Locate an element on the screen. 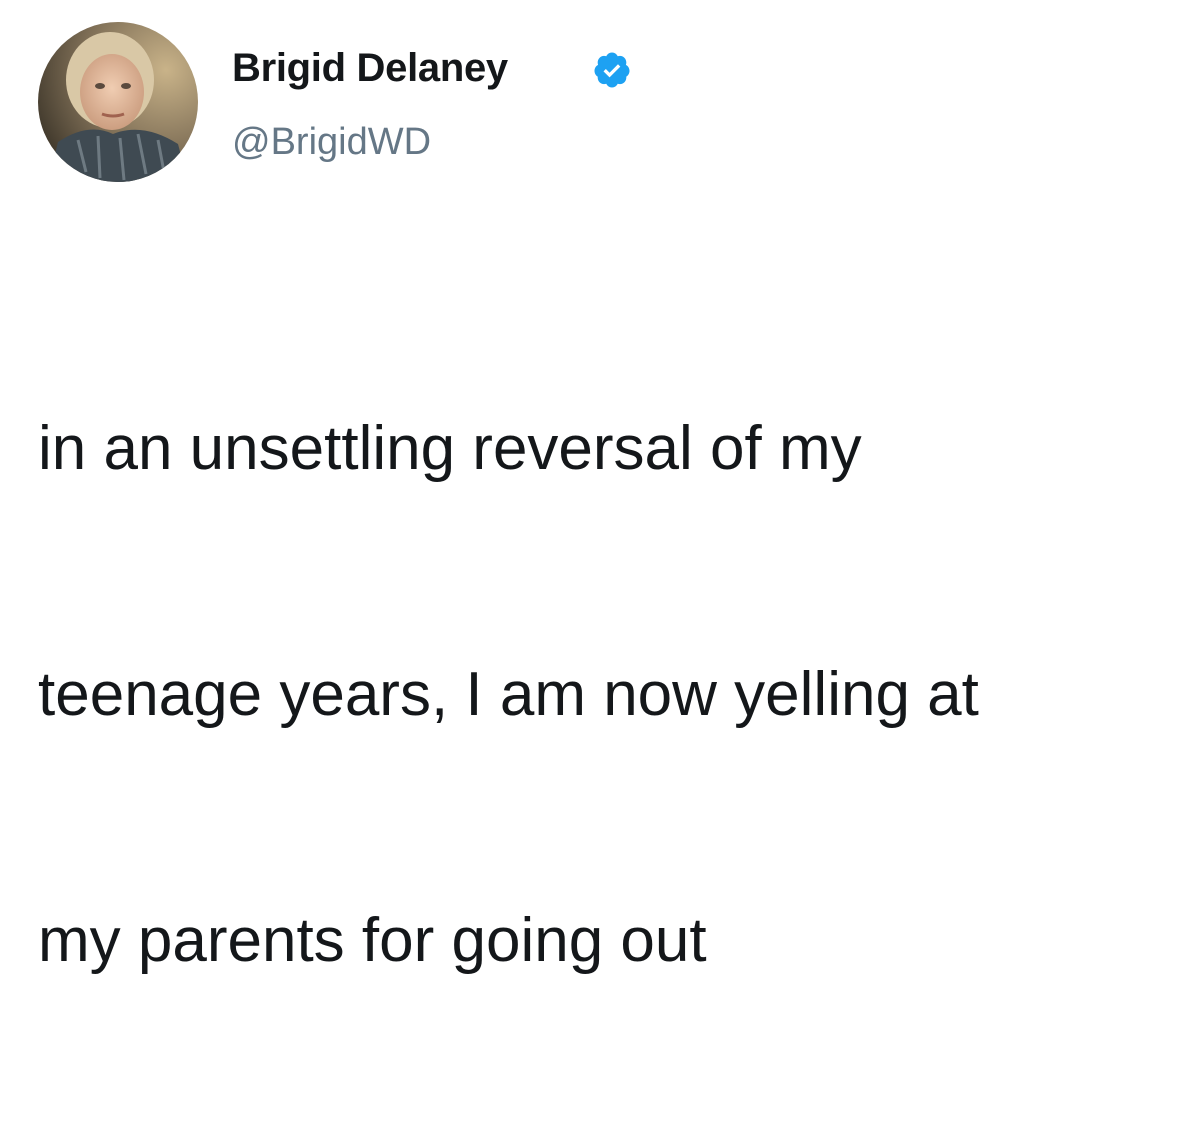  avatar is located at coordinates (118, 102).